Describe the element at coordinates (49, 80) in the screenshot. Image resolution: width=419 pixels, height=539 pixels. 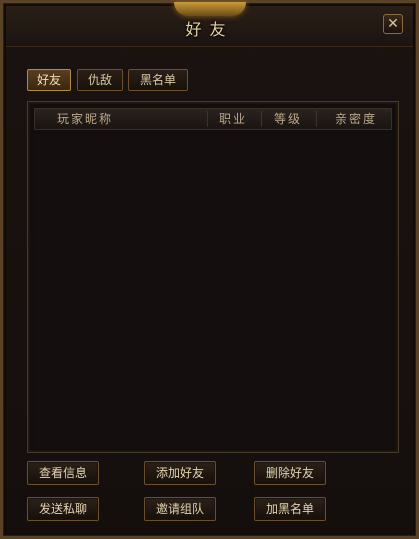
I see `tab-friends: 好友` at that location.